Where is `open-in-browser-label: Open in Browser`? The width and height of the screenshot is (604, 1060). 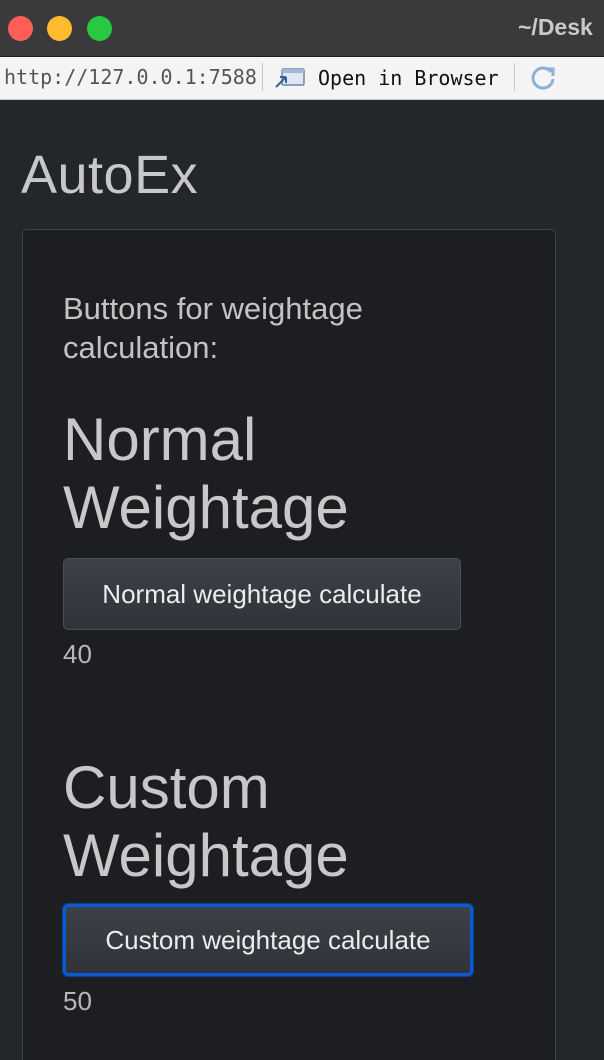
open-in-browser-label: Open in Browser is located at coordinates (408, 78).